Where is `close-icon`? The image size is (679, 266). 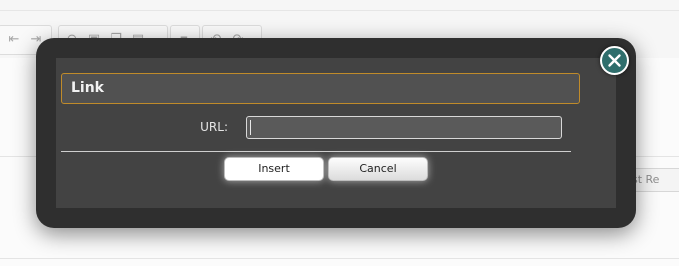
close-icon is located at coordinates (614, 60).